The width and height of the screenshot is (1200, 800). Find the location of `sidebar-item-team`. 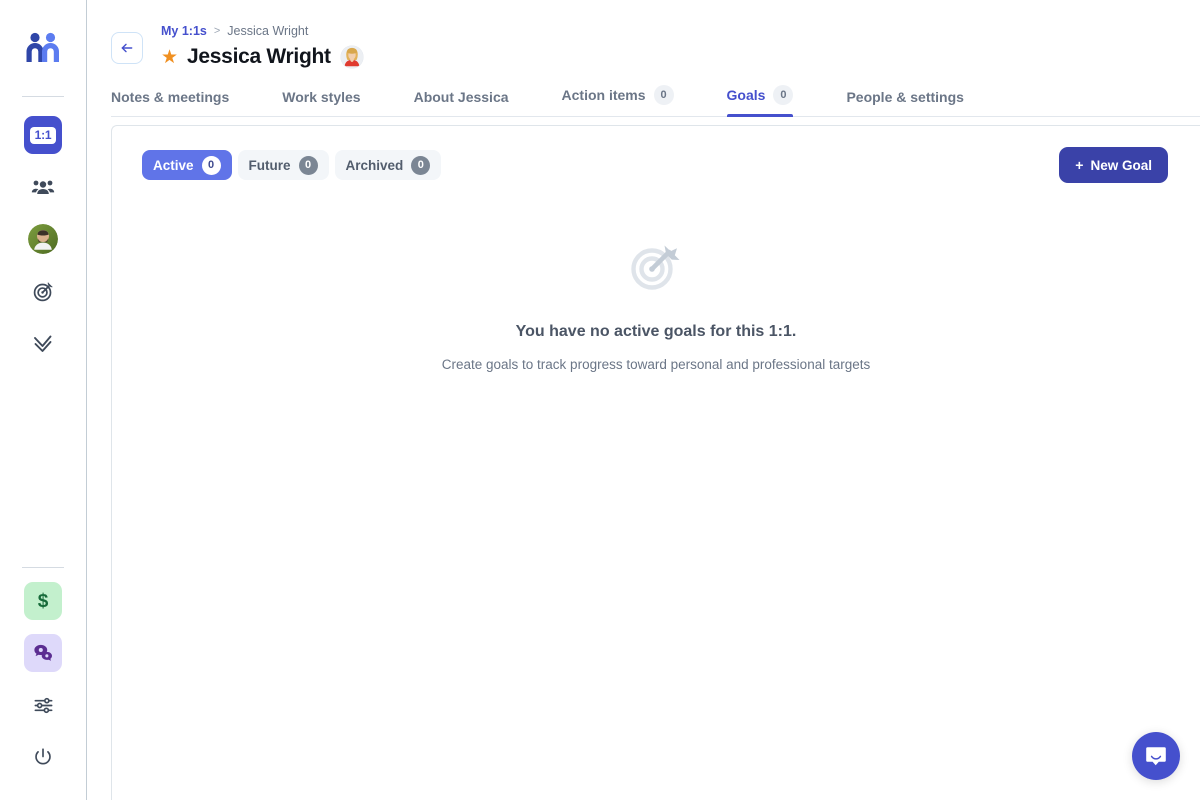

sidebar-item-team is located at coordinates (43, 187).